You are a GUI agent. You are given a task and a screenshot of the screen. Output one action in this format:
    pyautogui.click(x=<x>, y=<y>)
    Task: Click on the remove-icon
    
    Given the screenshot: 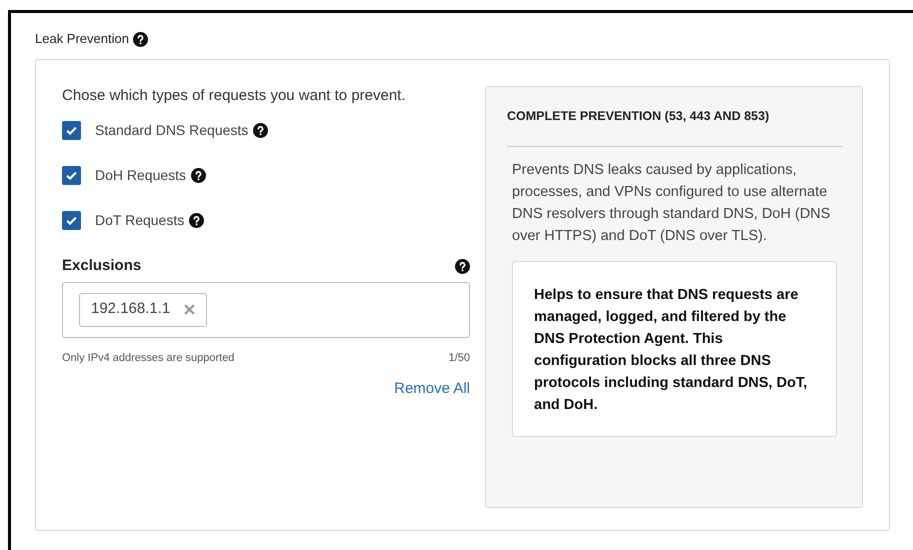 What is the action you would take?
    pyautogui.click(x=190, y=309)
    